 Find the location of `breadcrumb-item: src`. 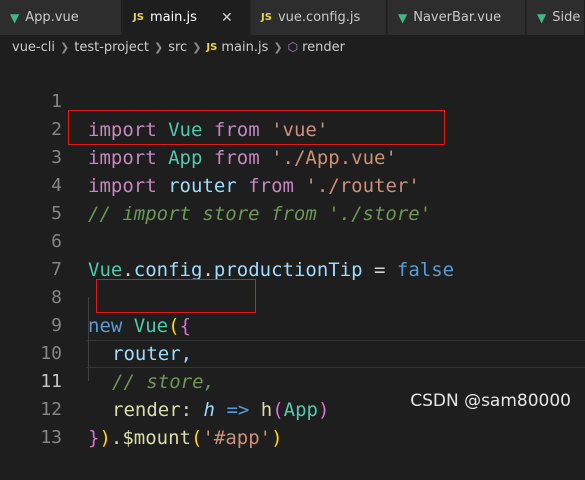

breadcrumb-item: src is located at coordinates (177, 47).